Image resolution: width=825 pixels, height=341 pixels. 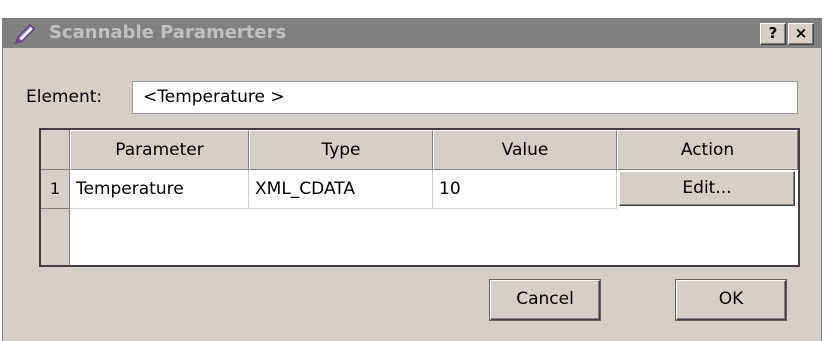 What do you see at coordinates (412, 9) in the screenshot?
I see `top-strip` at bounding box center [412, 9].